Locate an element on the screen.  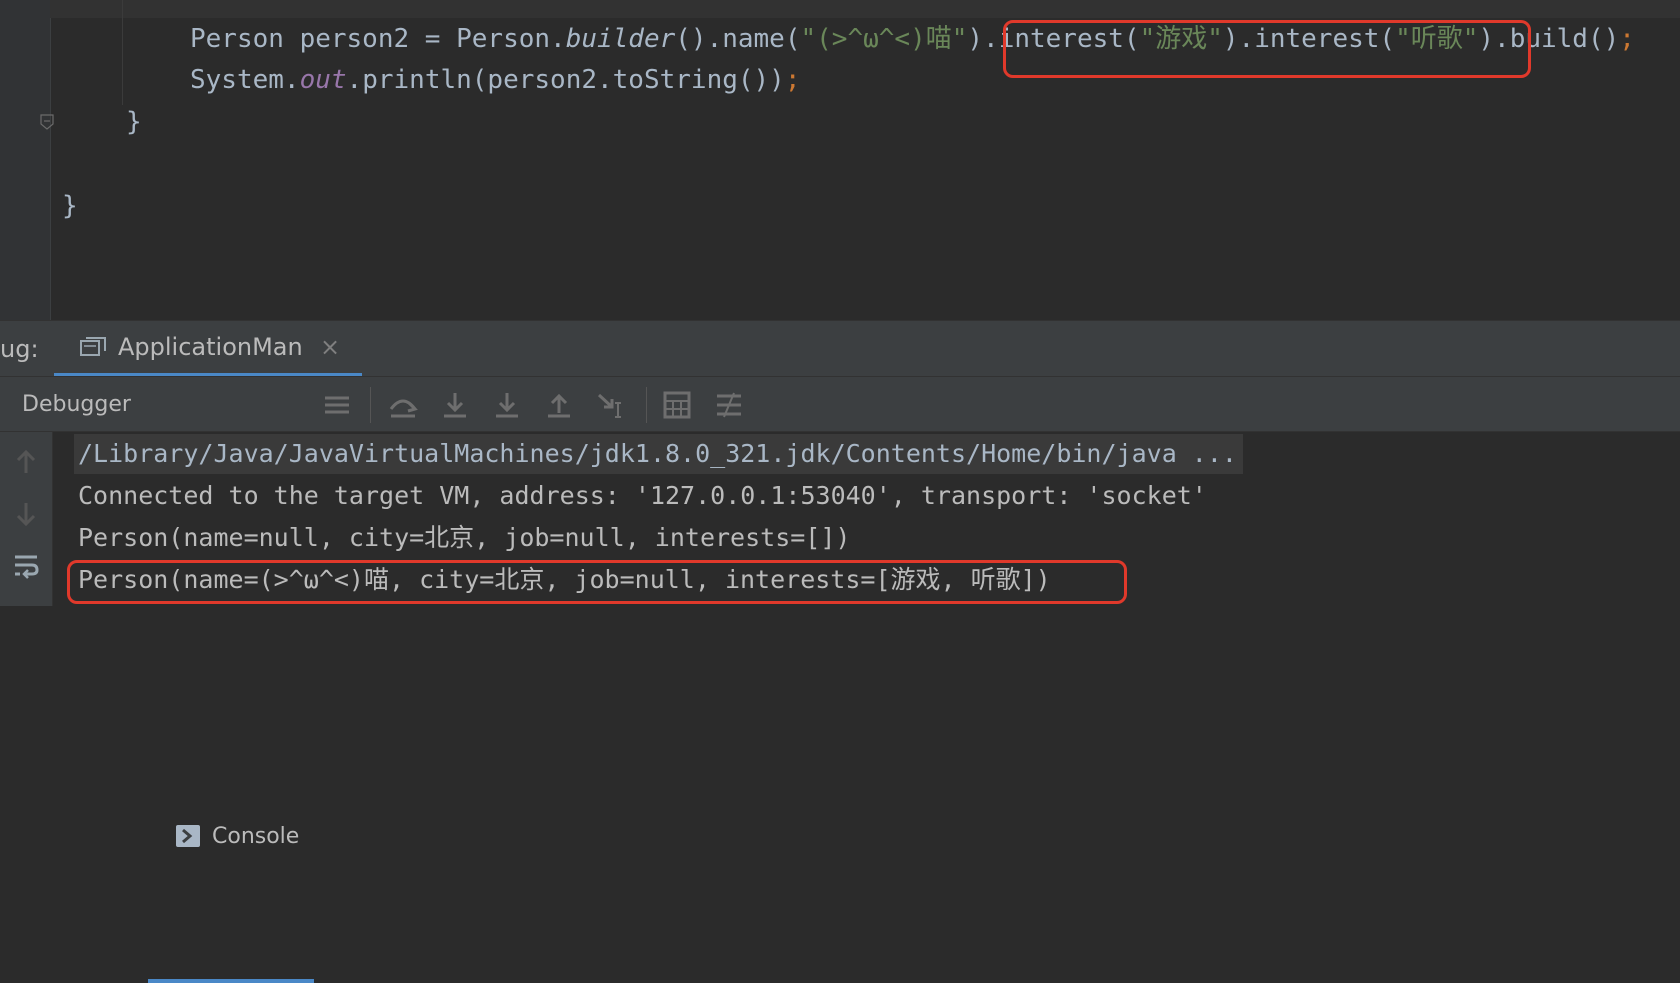
close-icon: × is located at coordinates (330, 347).